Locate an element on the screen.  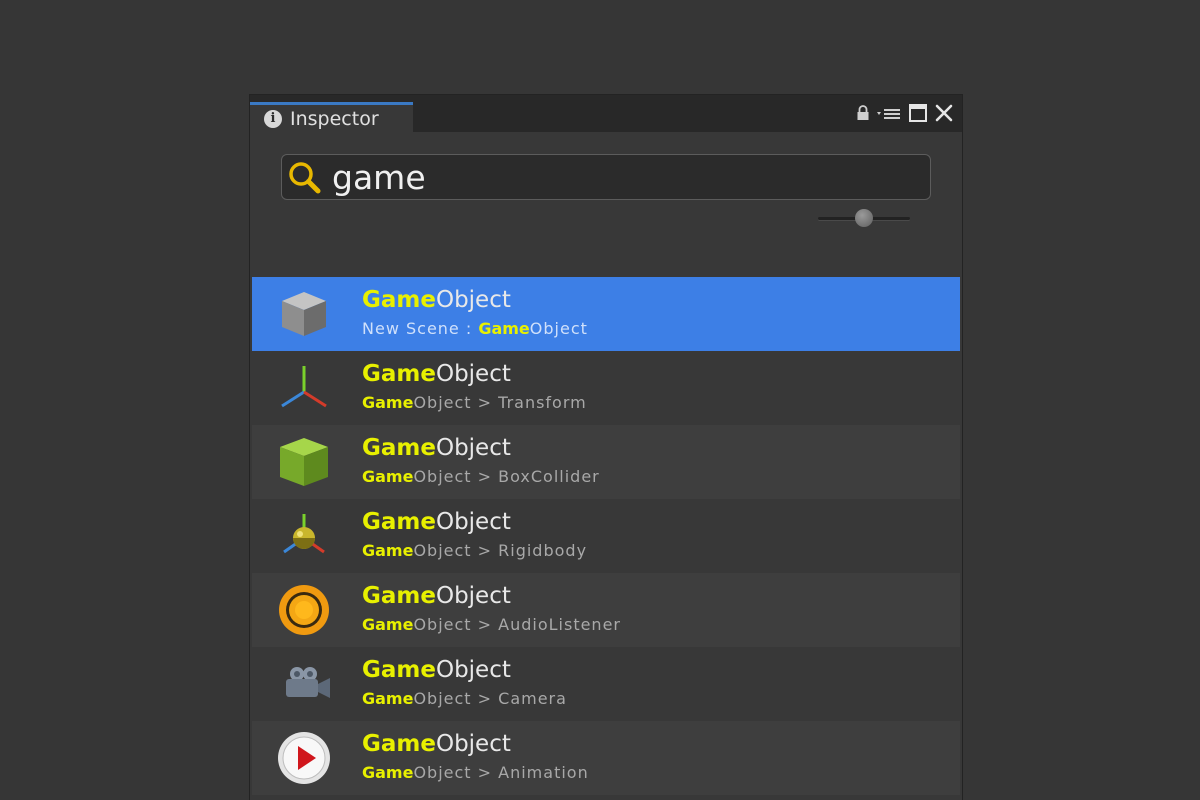
result-path: GameObject > Camera is located at coordinates (464, 698).